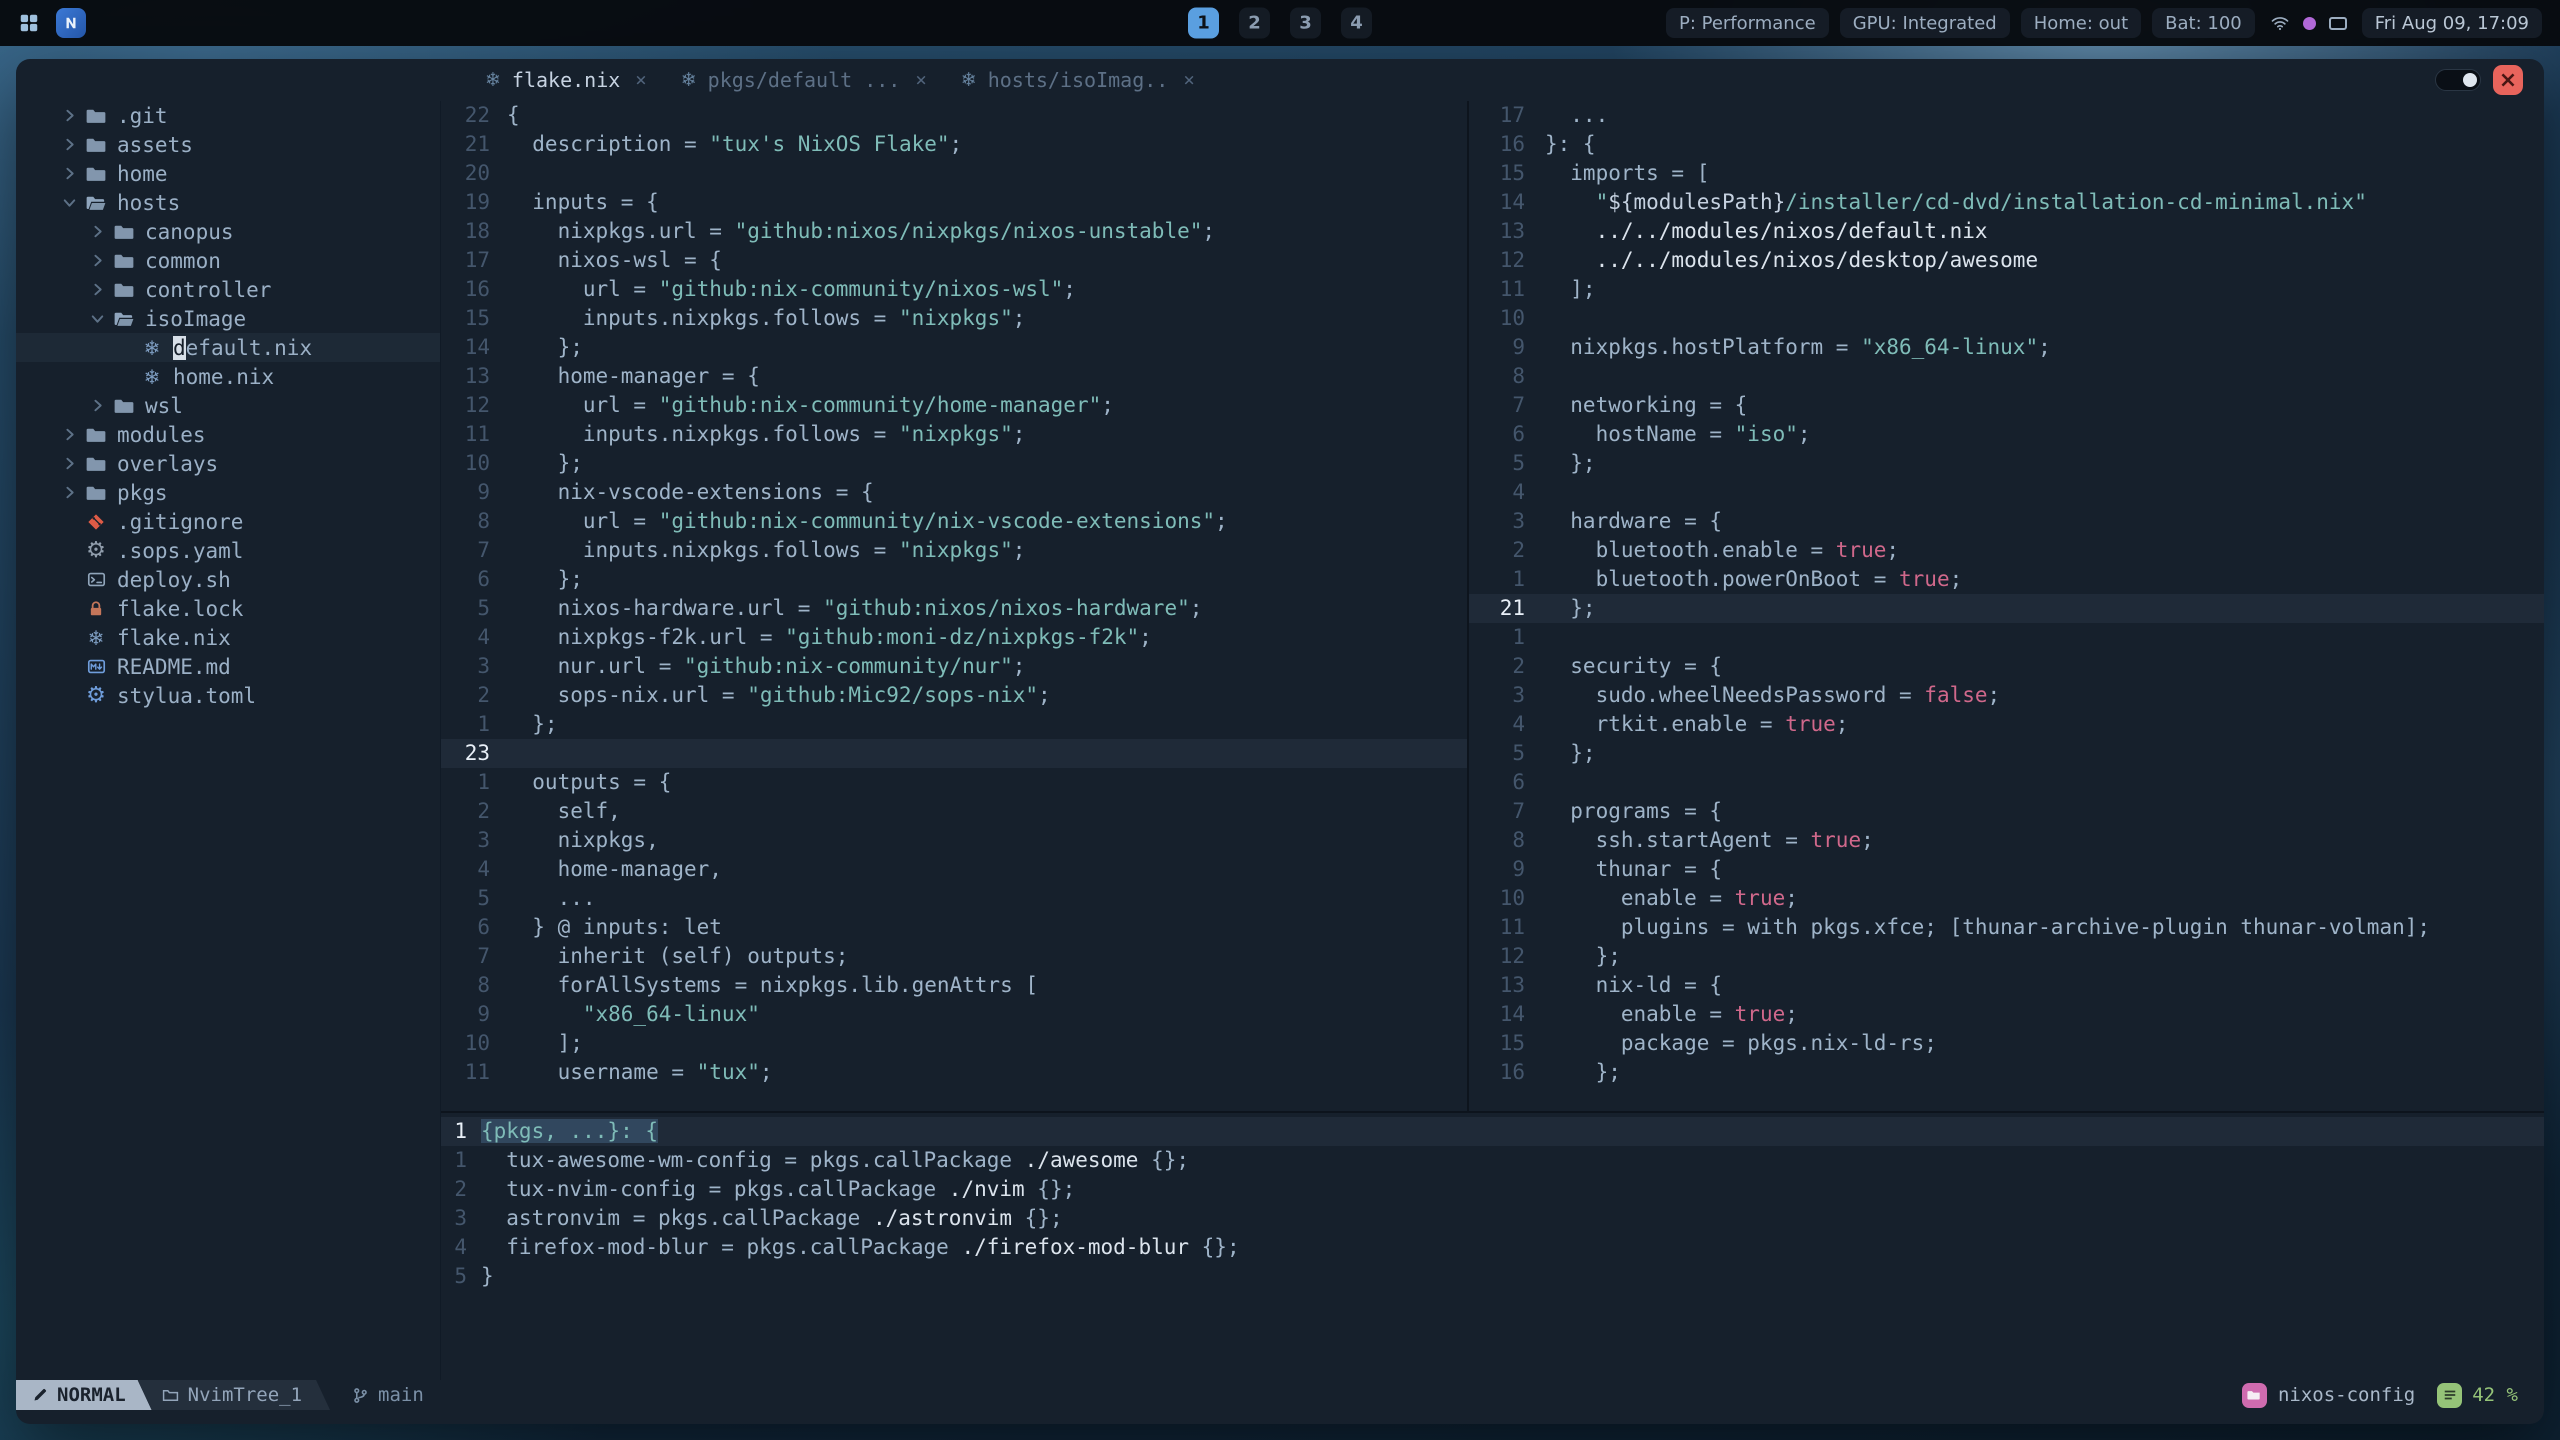 The image size is (2560, 1440). I want to click on code-text: rtkit.enable = true;, so click(1697, 724).